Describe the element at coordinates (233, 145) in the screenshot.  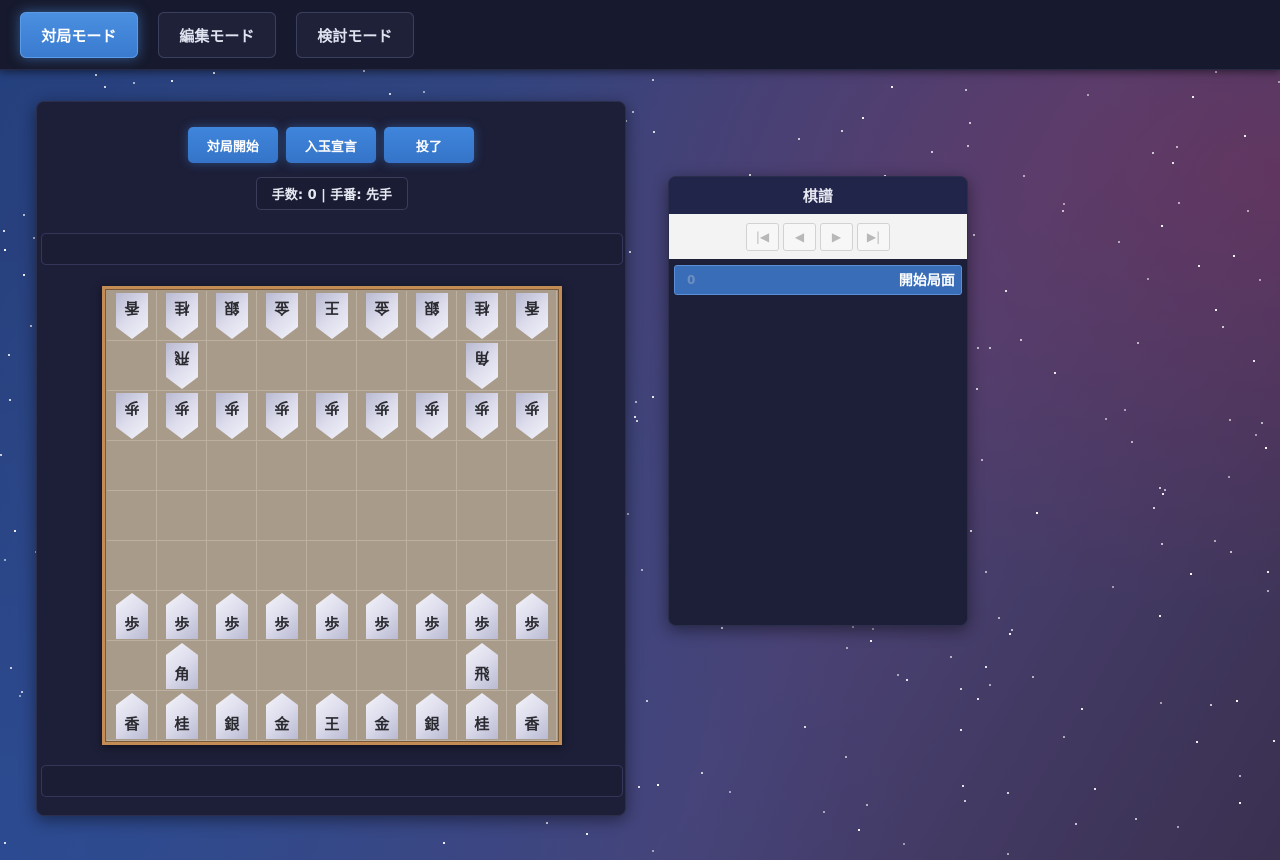
I see `start-game-button: 対局開始` at that location.